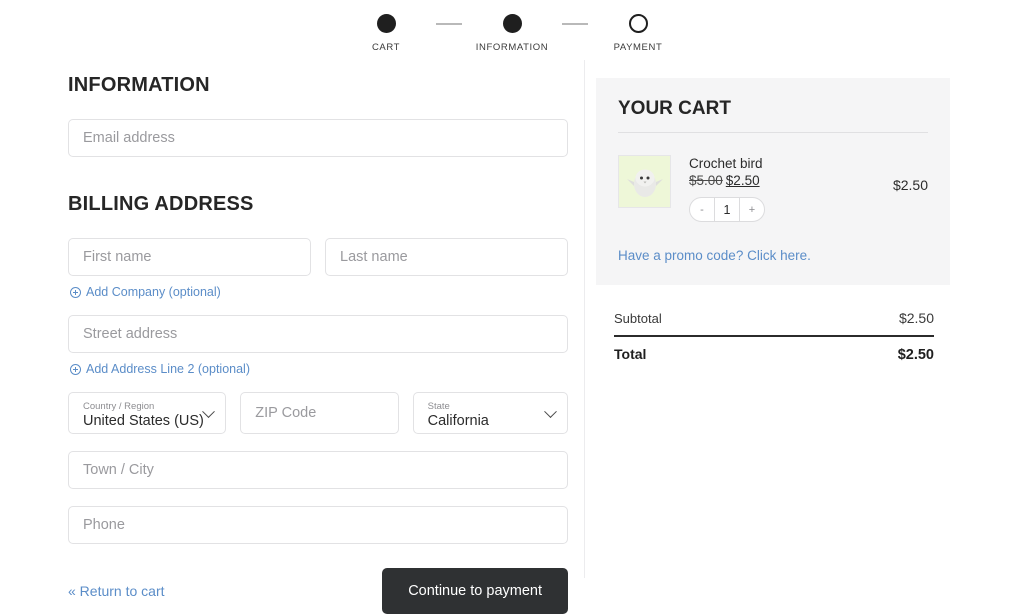 The height and width of the screenshot is (614, 1024). What do you see at coordinates (702, 209) in the screenshot?
I see `quantity-decrease-button: -` at bounding box center [702, 209].